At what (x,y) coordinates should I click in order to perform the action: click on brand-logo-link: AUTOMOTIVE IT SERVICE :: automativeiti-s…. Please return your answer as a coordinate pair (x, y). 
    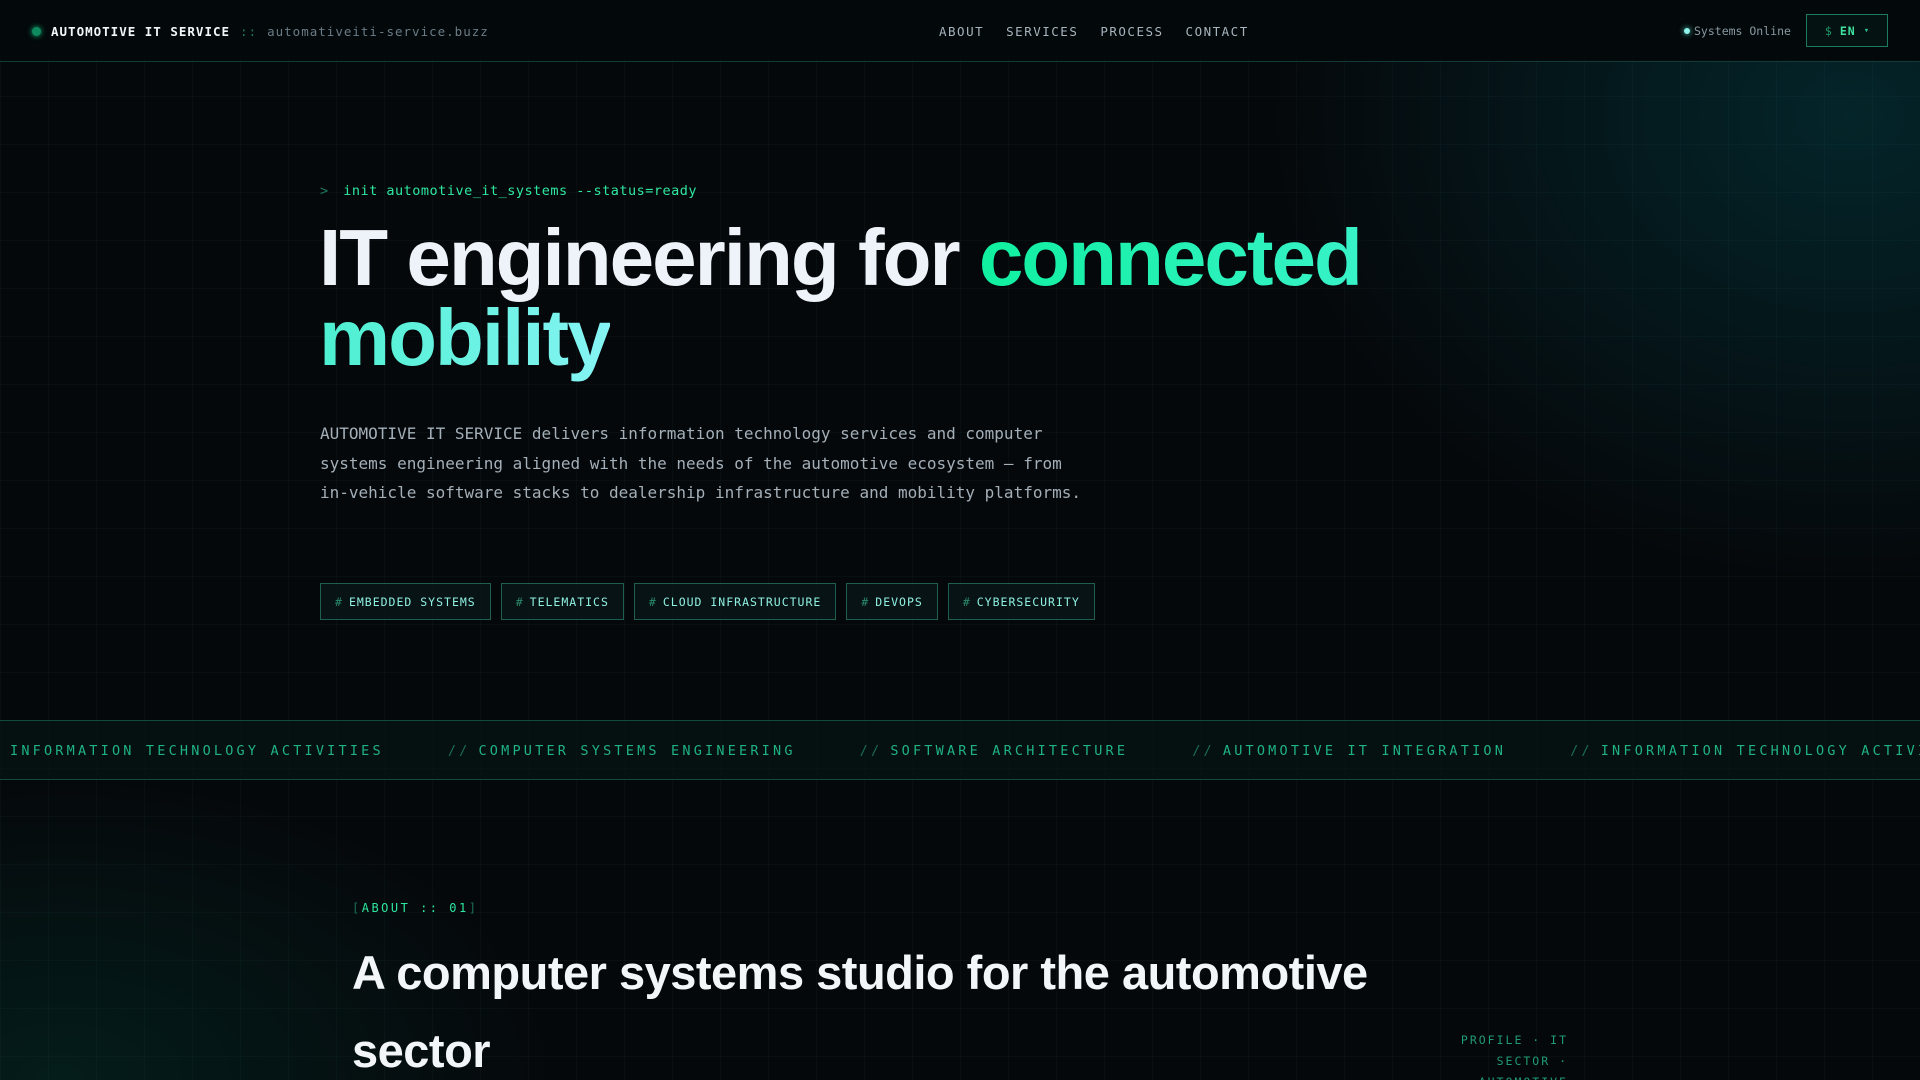
    Looking at the image, I should click on (260, 31).